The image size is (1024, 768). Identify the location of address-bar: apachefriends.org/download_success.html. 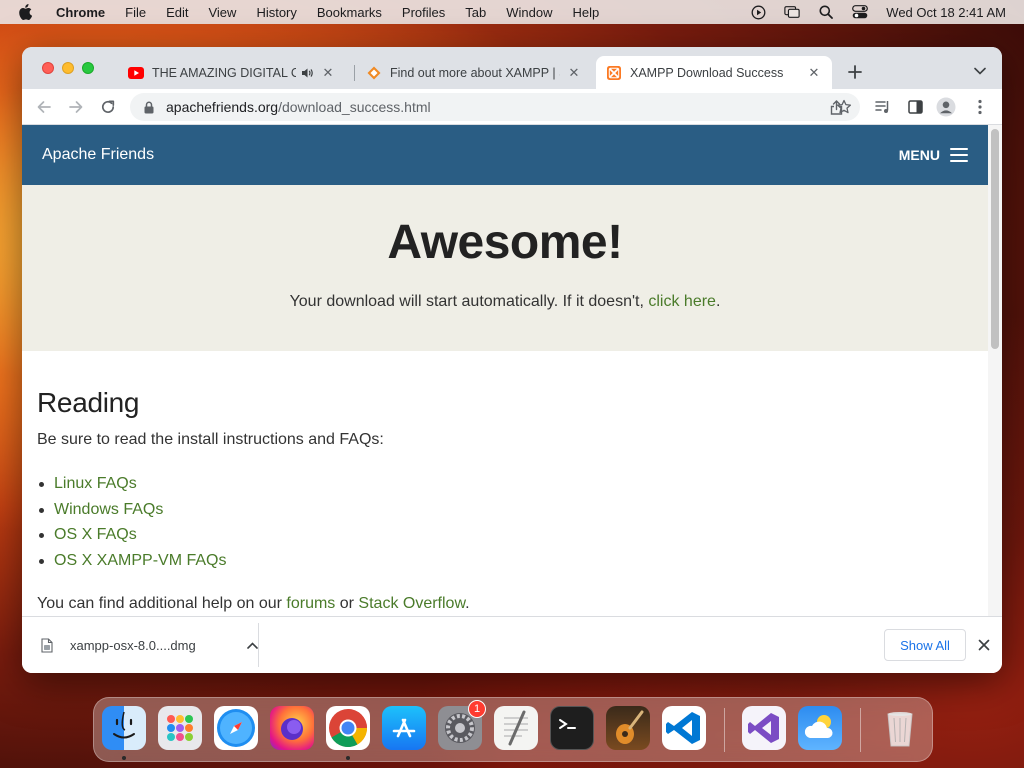
(495, 107).